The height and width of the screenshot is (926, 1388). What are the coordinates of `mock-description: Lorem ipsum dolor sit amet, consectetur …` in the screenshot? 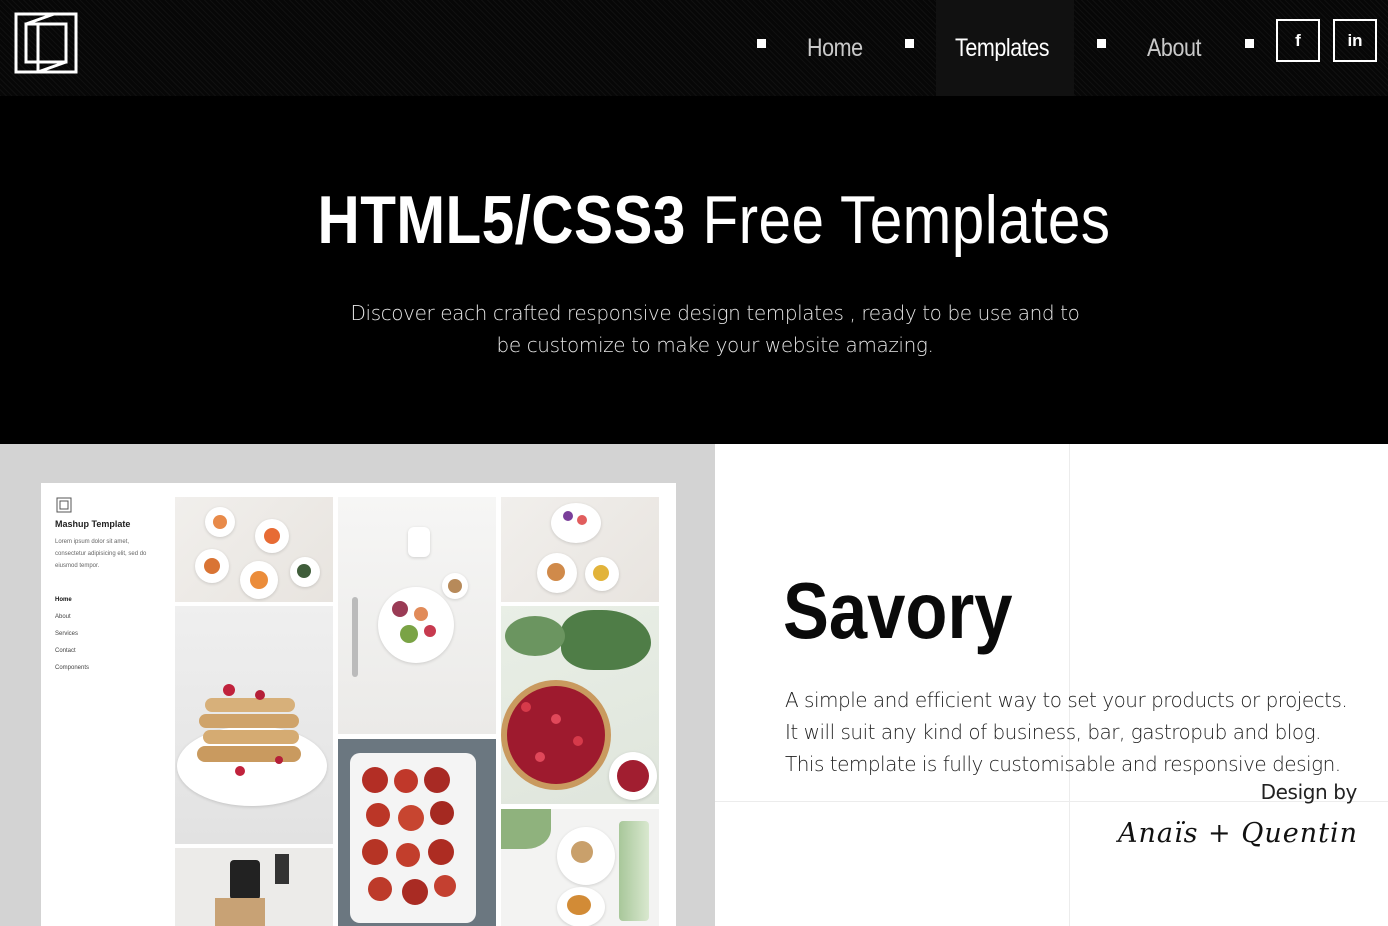 It's located at (101, 554).